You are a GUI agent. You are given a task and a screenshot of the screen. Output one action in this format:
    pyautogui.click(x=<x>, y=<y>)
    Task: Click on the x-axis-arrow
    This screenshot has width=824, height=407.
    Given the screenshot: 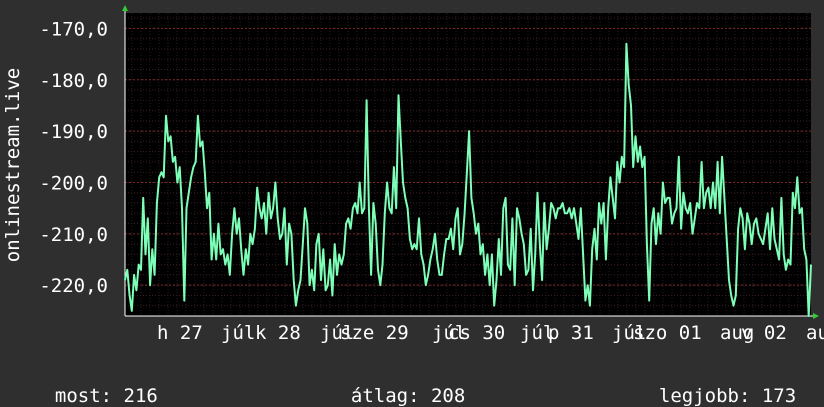 What is the action you would take?
    pyautogui.click(x=816, y=316)
    